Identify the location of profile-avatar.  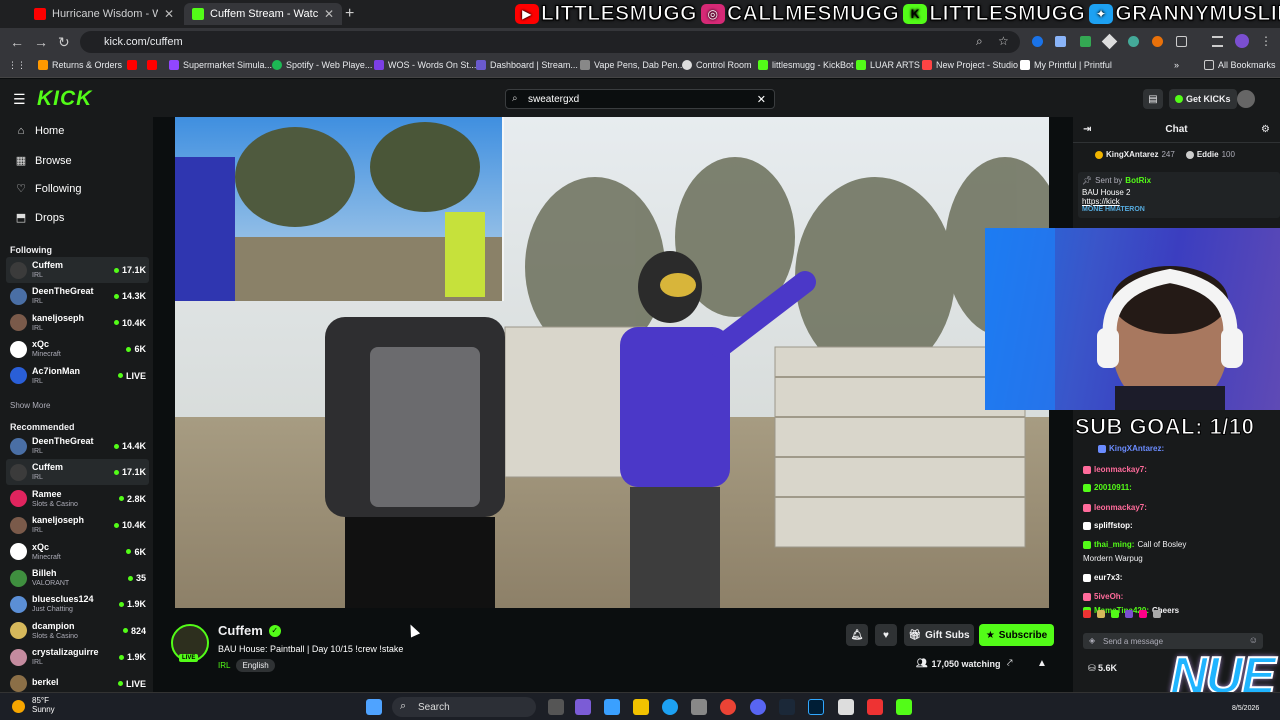
(1242, 41).